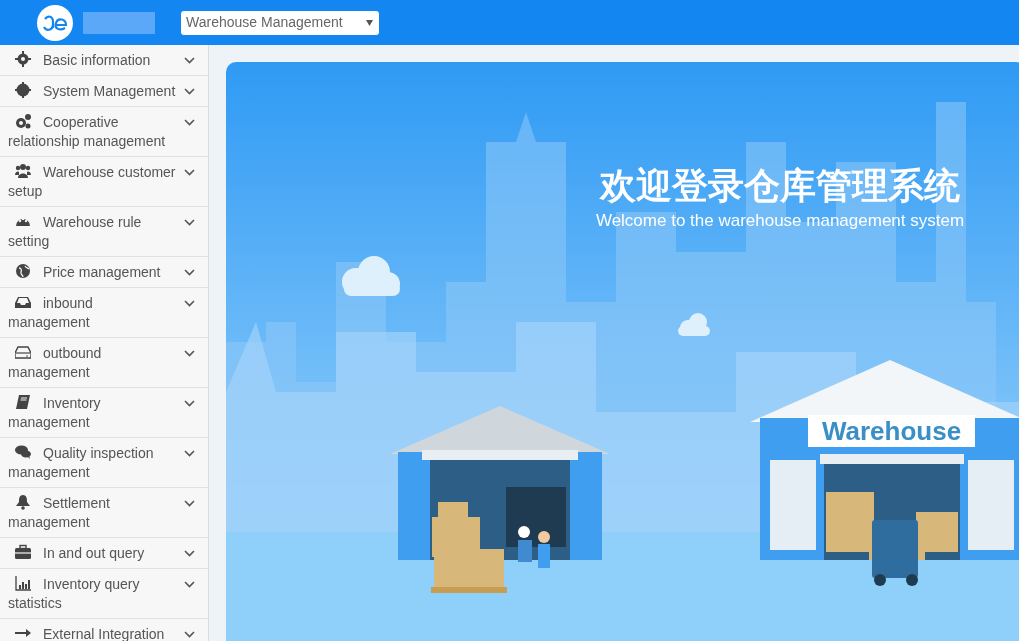  I want to click on sidebar-item: Price management, so click(104, 272).